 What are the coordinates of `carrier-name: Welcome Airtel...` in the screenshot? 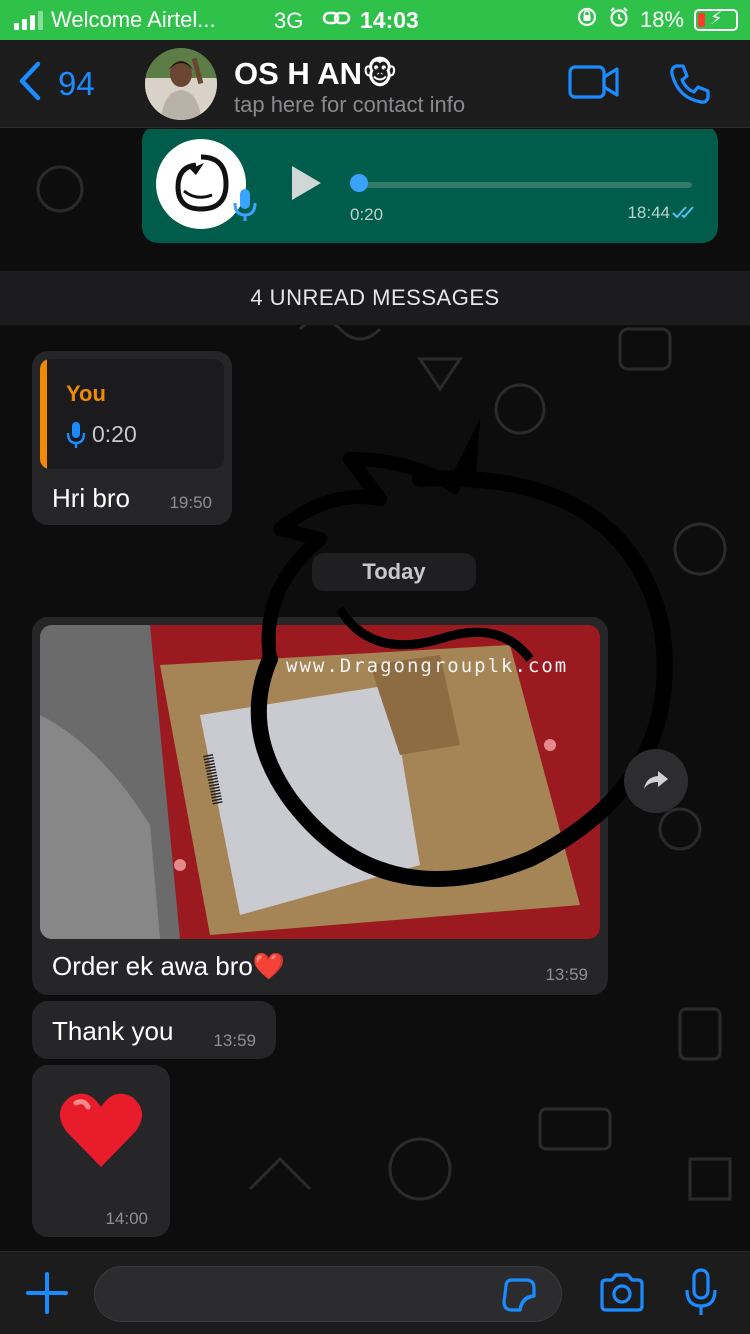 It's located at (133, 19).